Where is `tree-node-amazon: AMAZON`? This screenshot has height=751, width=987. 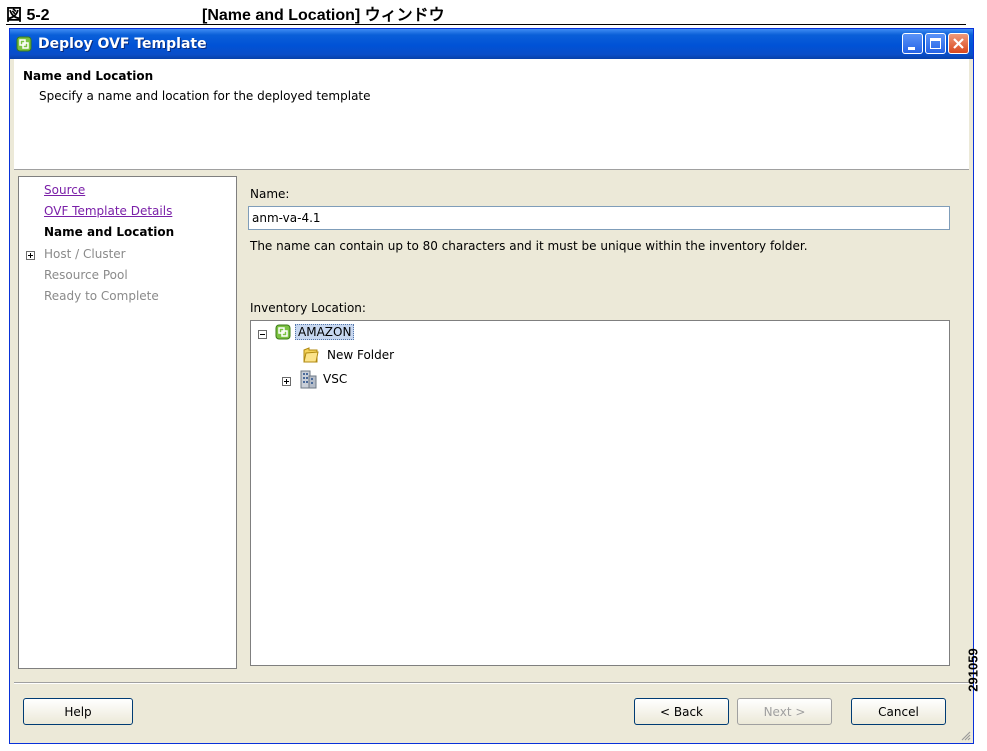 tree-node-amazon: AMAZON is located at coordinates (315, 332).